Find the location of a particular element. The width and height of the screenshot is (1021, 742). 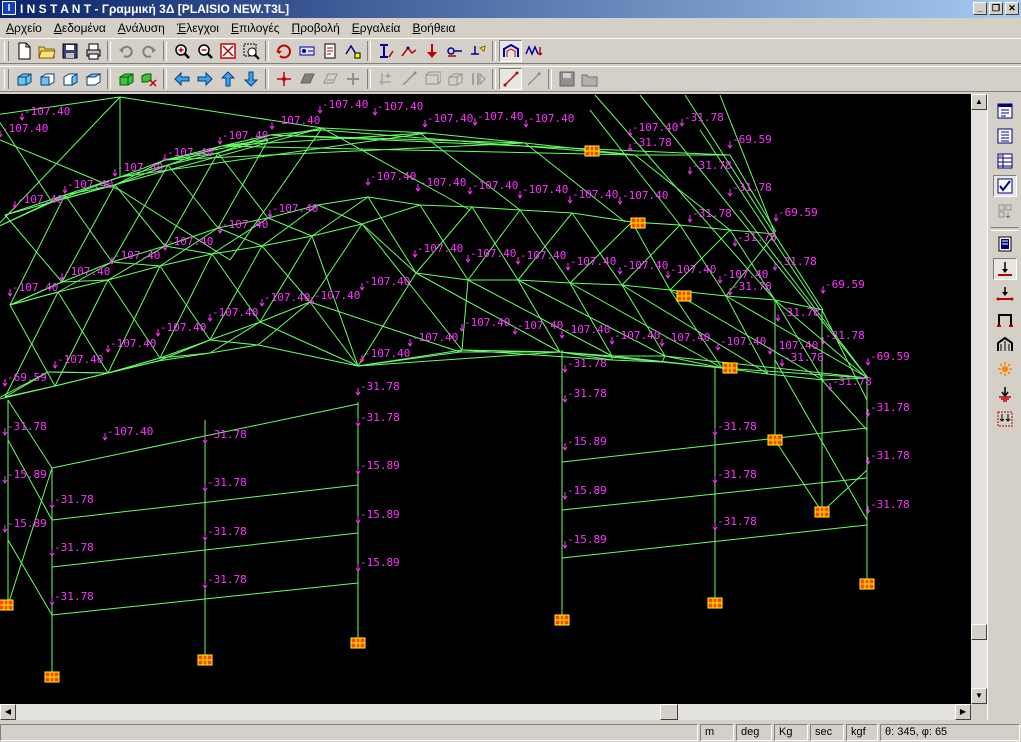

app-icon: I is located at coordinates (9, 8).